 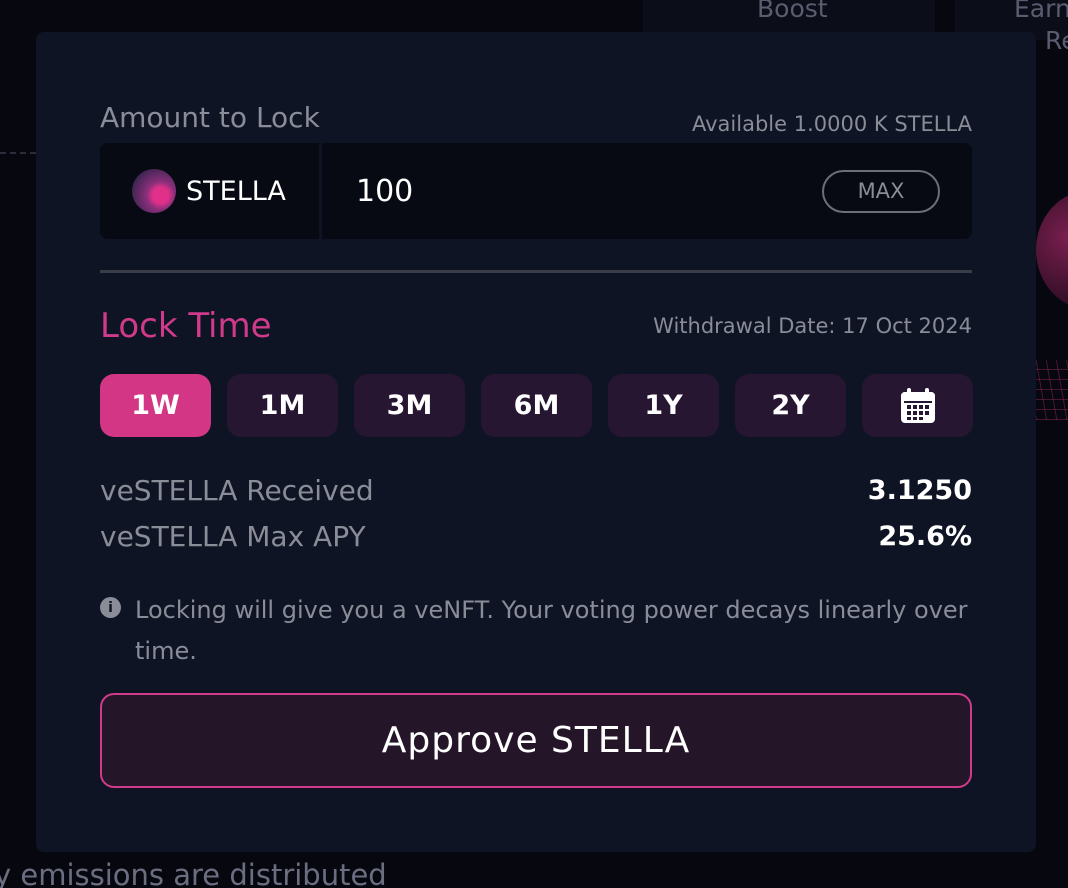 What do you see at coordinates (1041, 11) in the screenshot?
I see `background-earn-header: Earn` at bounding box center [1041, 11].